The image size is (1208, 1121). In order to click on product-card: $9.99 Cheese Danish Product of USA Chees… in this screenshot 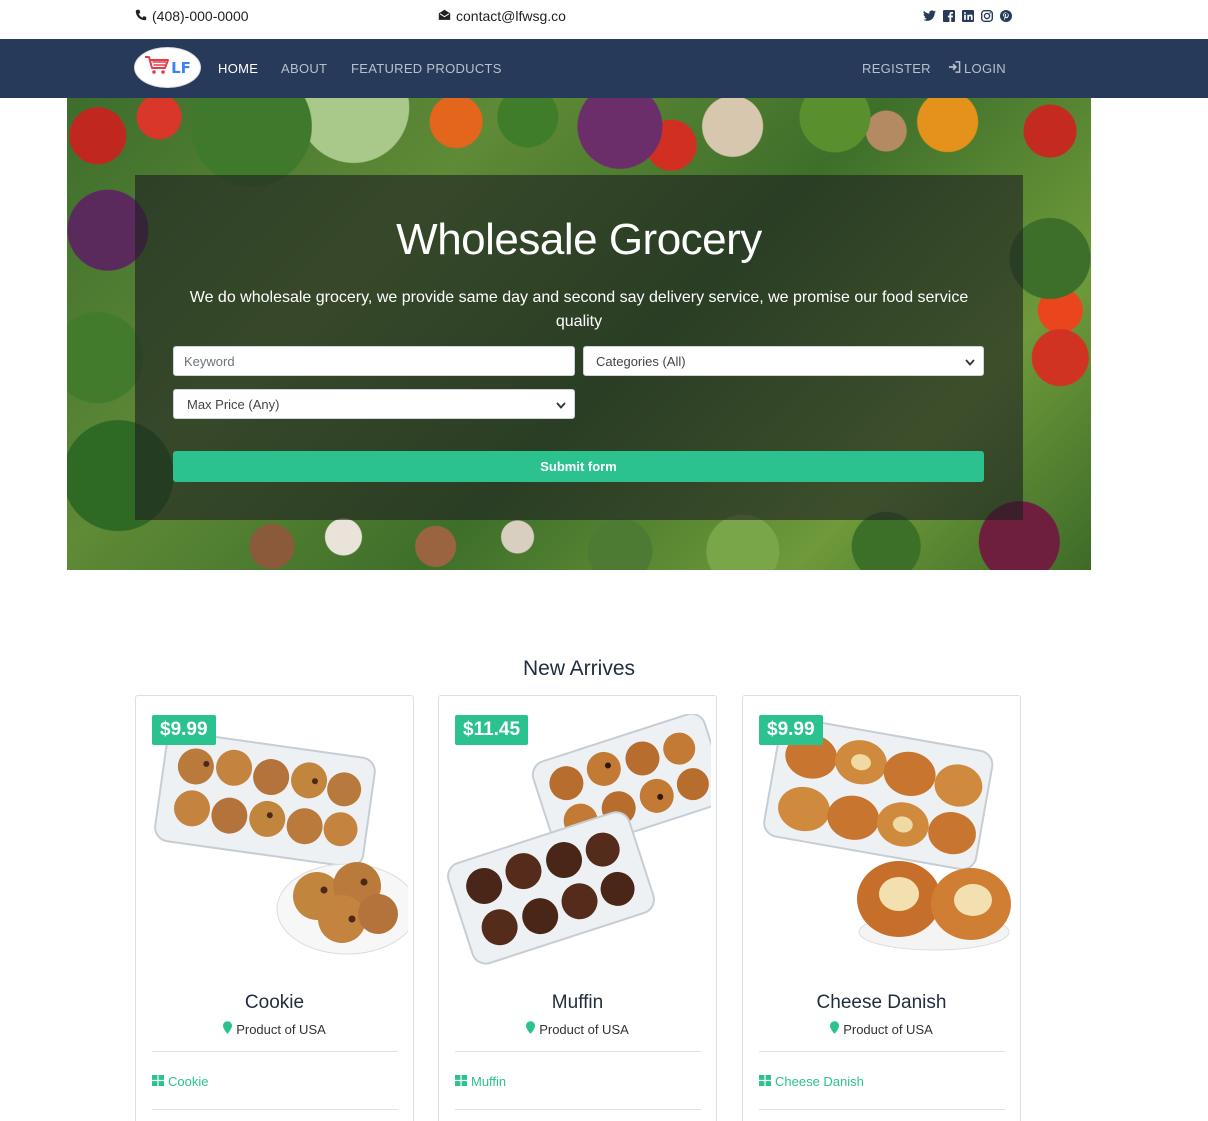, I will do `click(881, 908)`.